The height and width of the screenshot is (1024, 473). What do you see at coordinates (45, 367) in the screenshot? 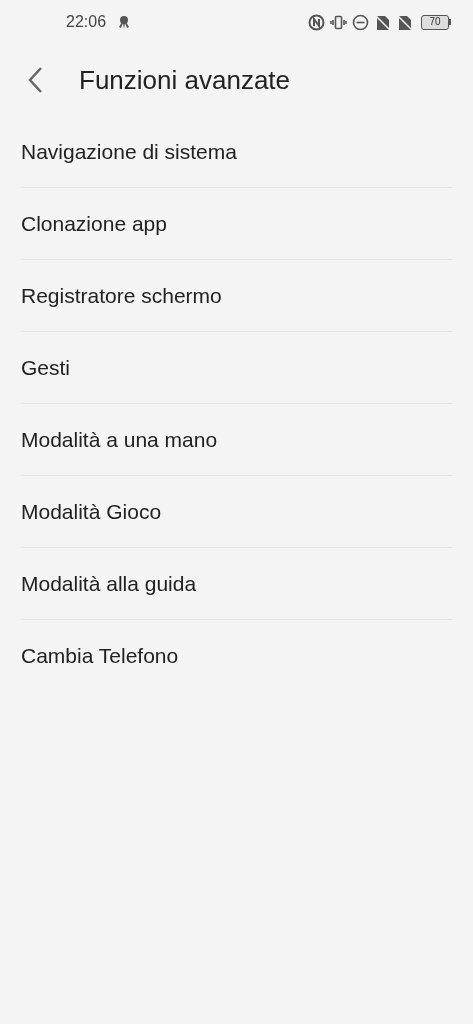
I see `settings-item: Gesti` at bounding box center [45, 367].